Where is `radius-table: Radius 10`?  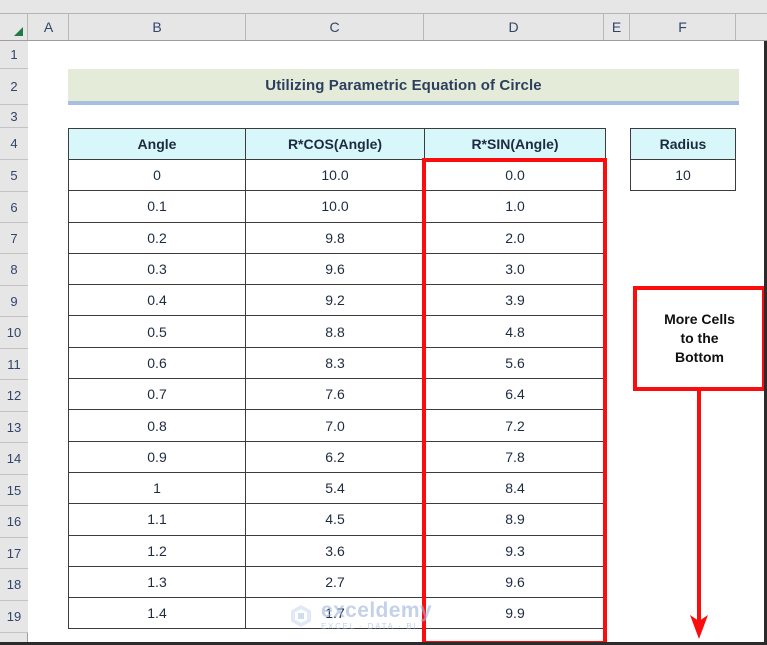
radius-table: Radius 10 is located at coordinates (683, 159).